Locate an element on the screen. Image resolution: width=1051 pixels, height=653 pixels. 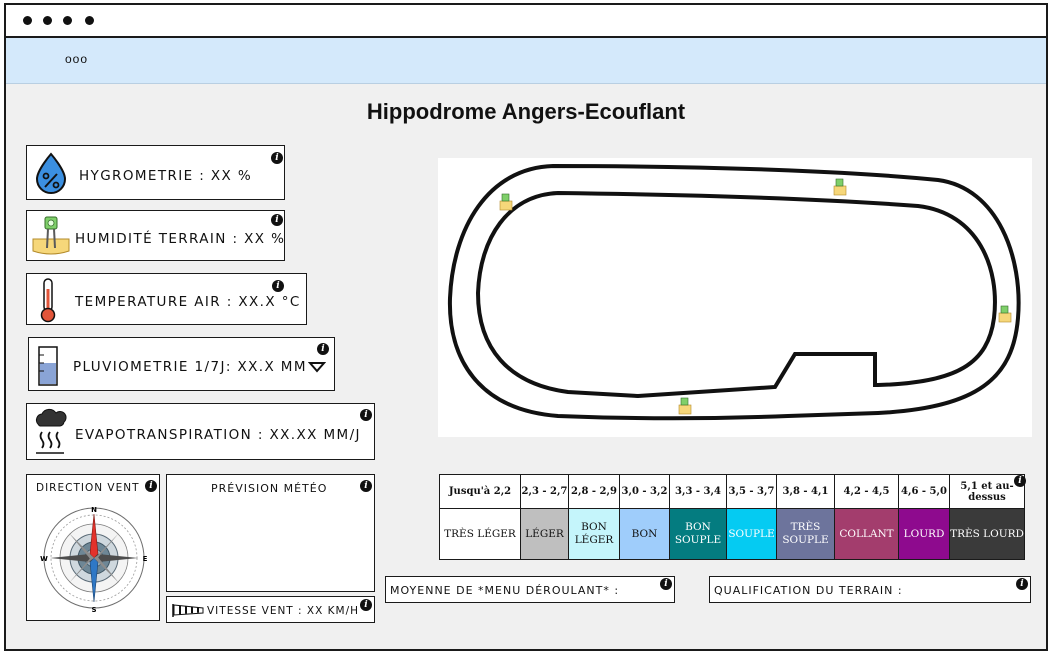
hygrometrie-card: HYGROMETRIE : XX % i is located at coordinates (155, 172).